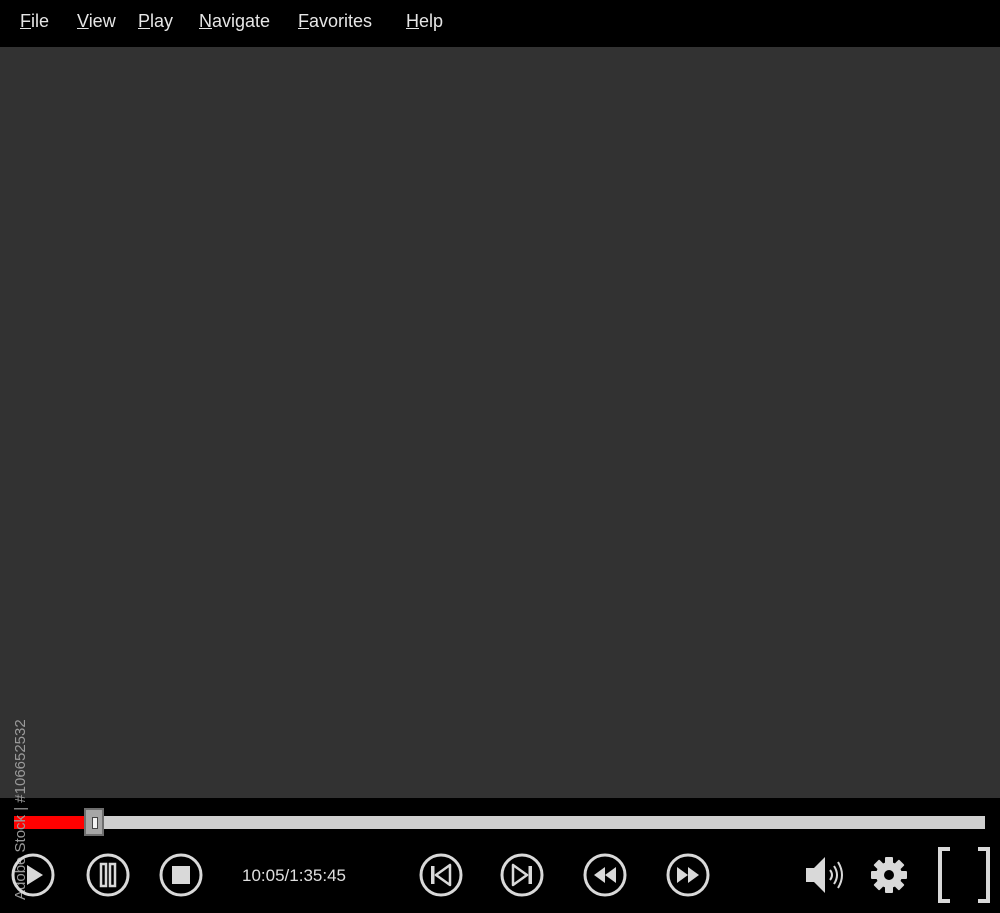 The height and width of the screenshot is (913, 1000). I want to click on gear-icon, so click(889, 875).